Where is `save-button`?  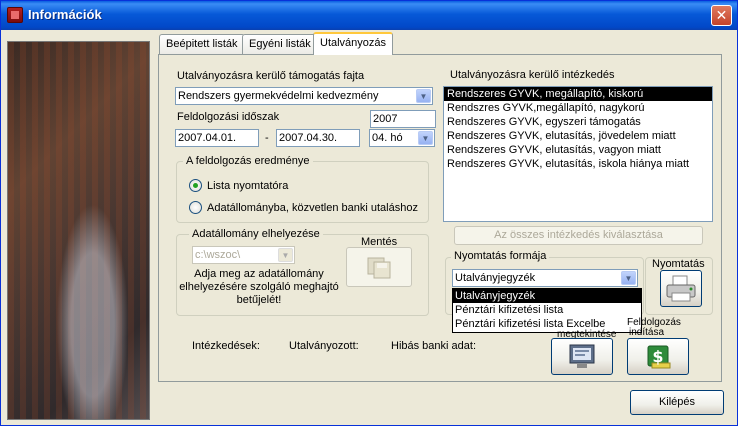 save-button is located at coordinates (379, 267).